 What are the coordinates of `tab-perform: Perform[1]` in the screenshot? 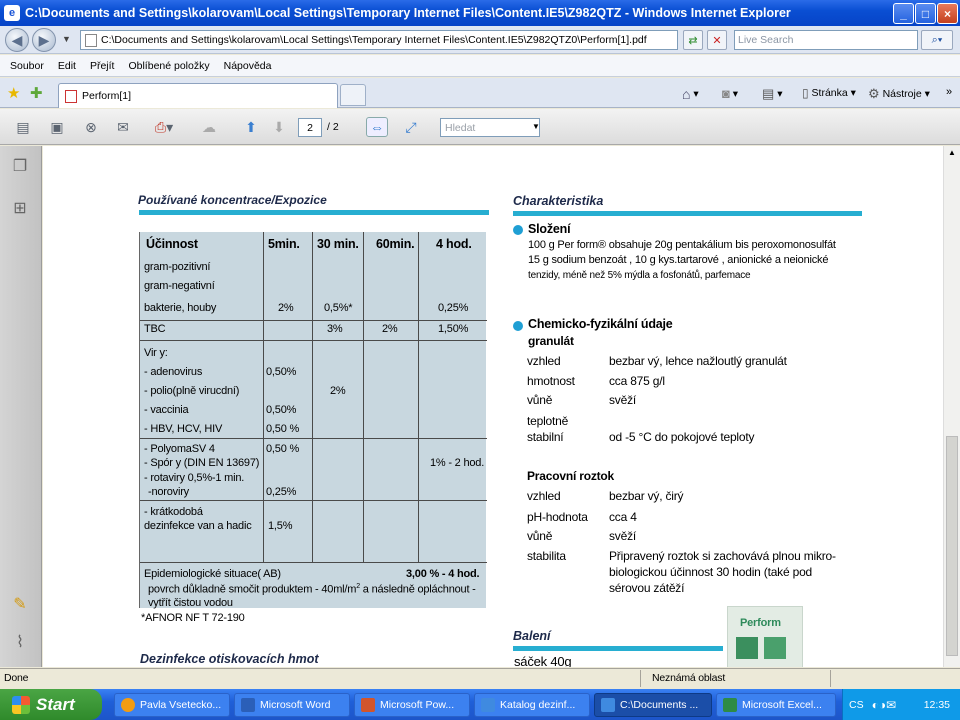 It's located at (198, 95).